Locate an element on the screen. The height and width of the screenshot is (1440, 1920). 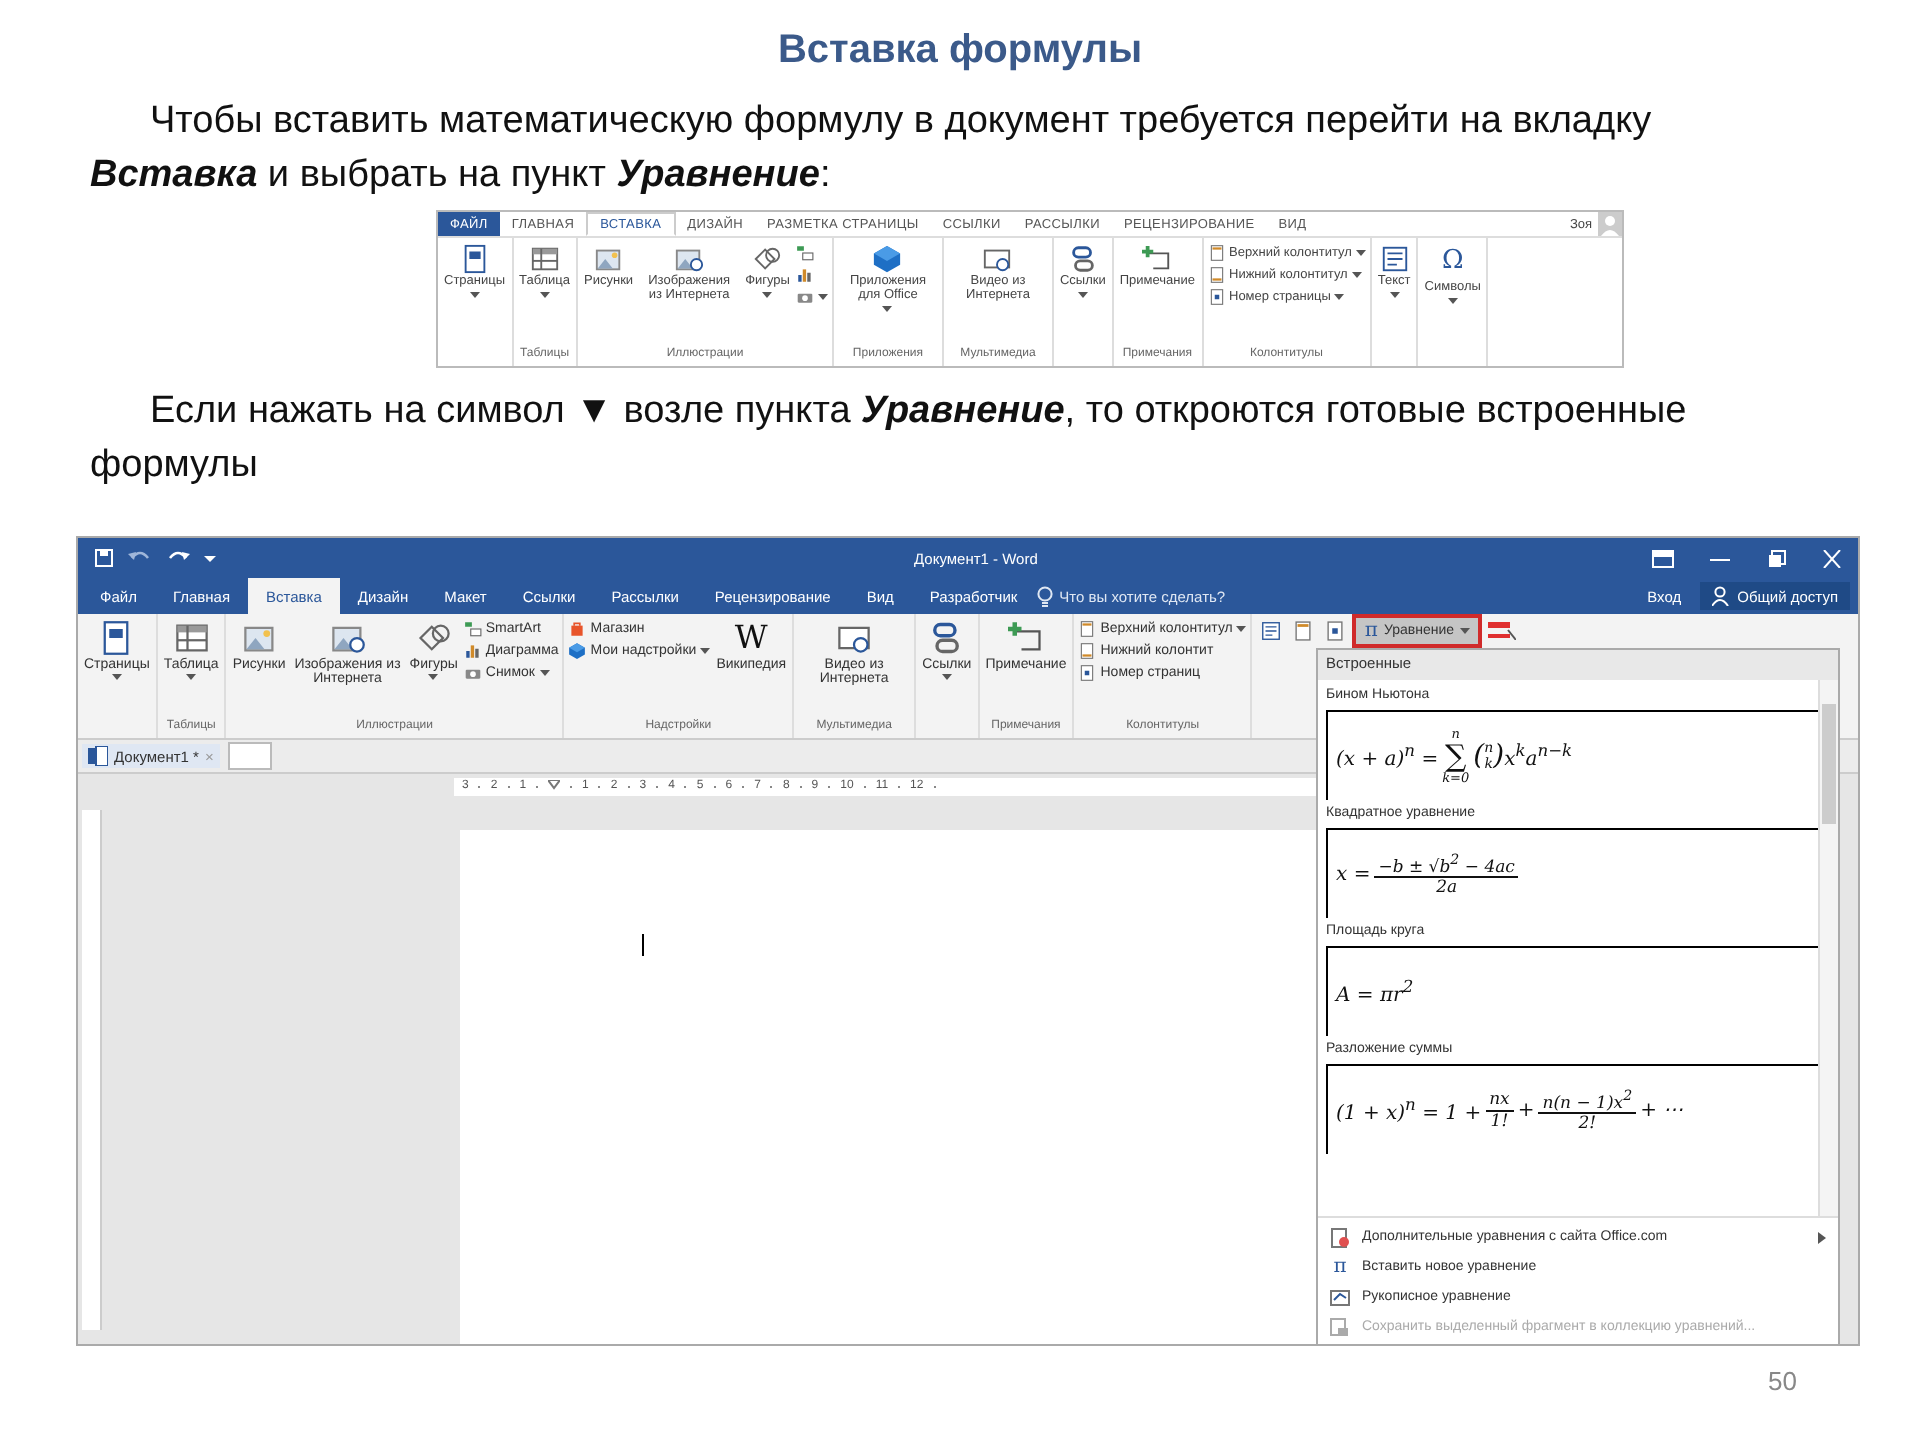
customize-icon is located at coordinates (210, 558).